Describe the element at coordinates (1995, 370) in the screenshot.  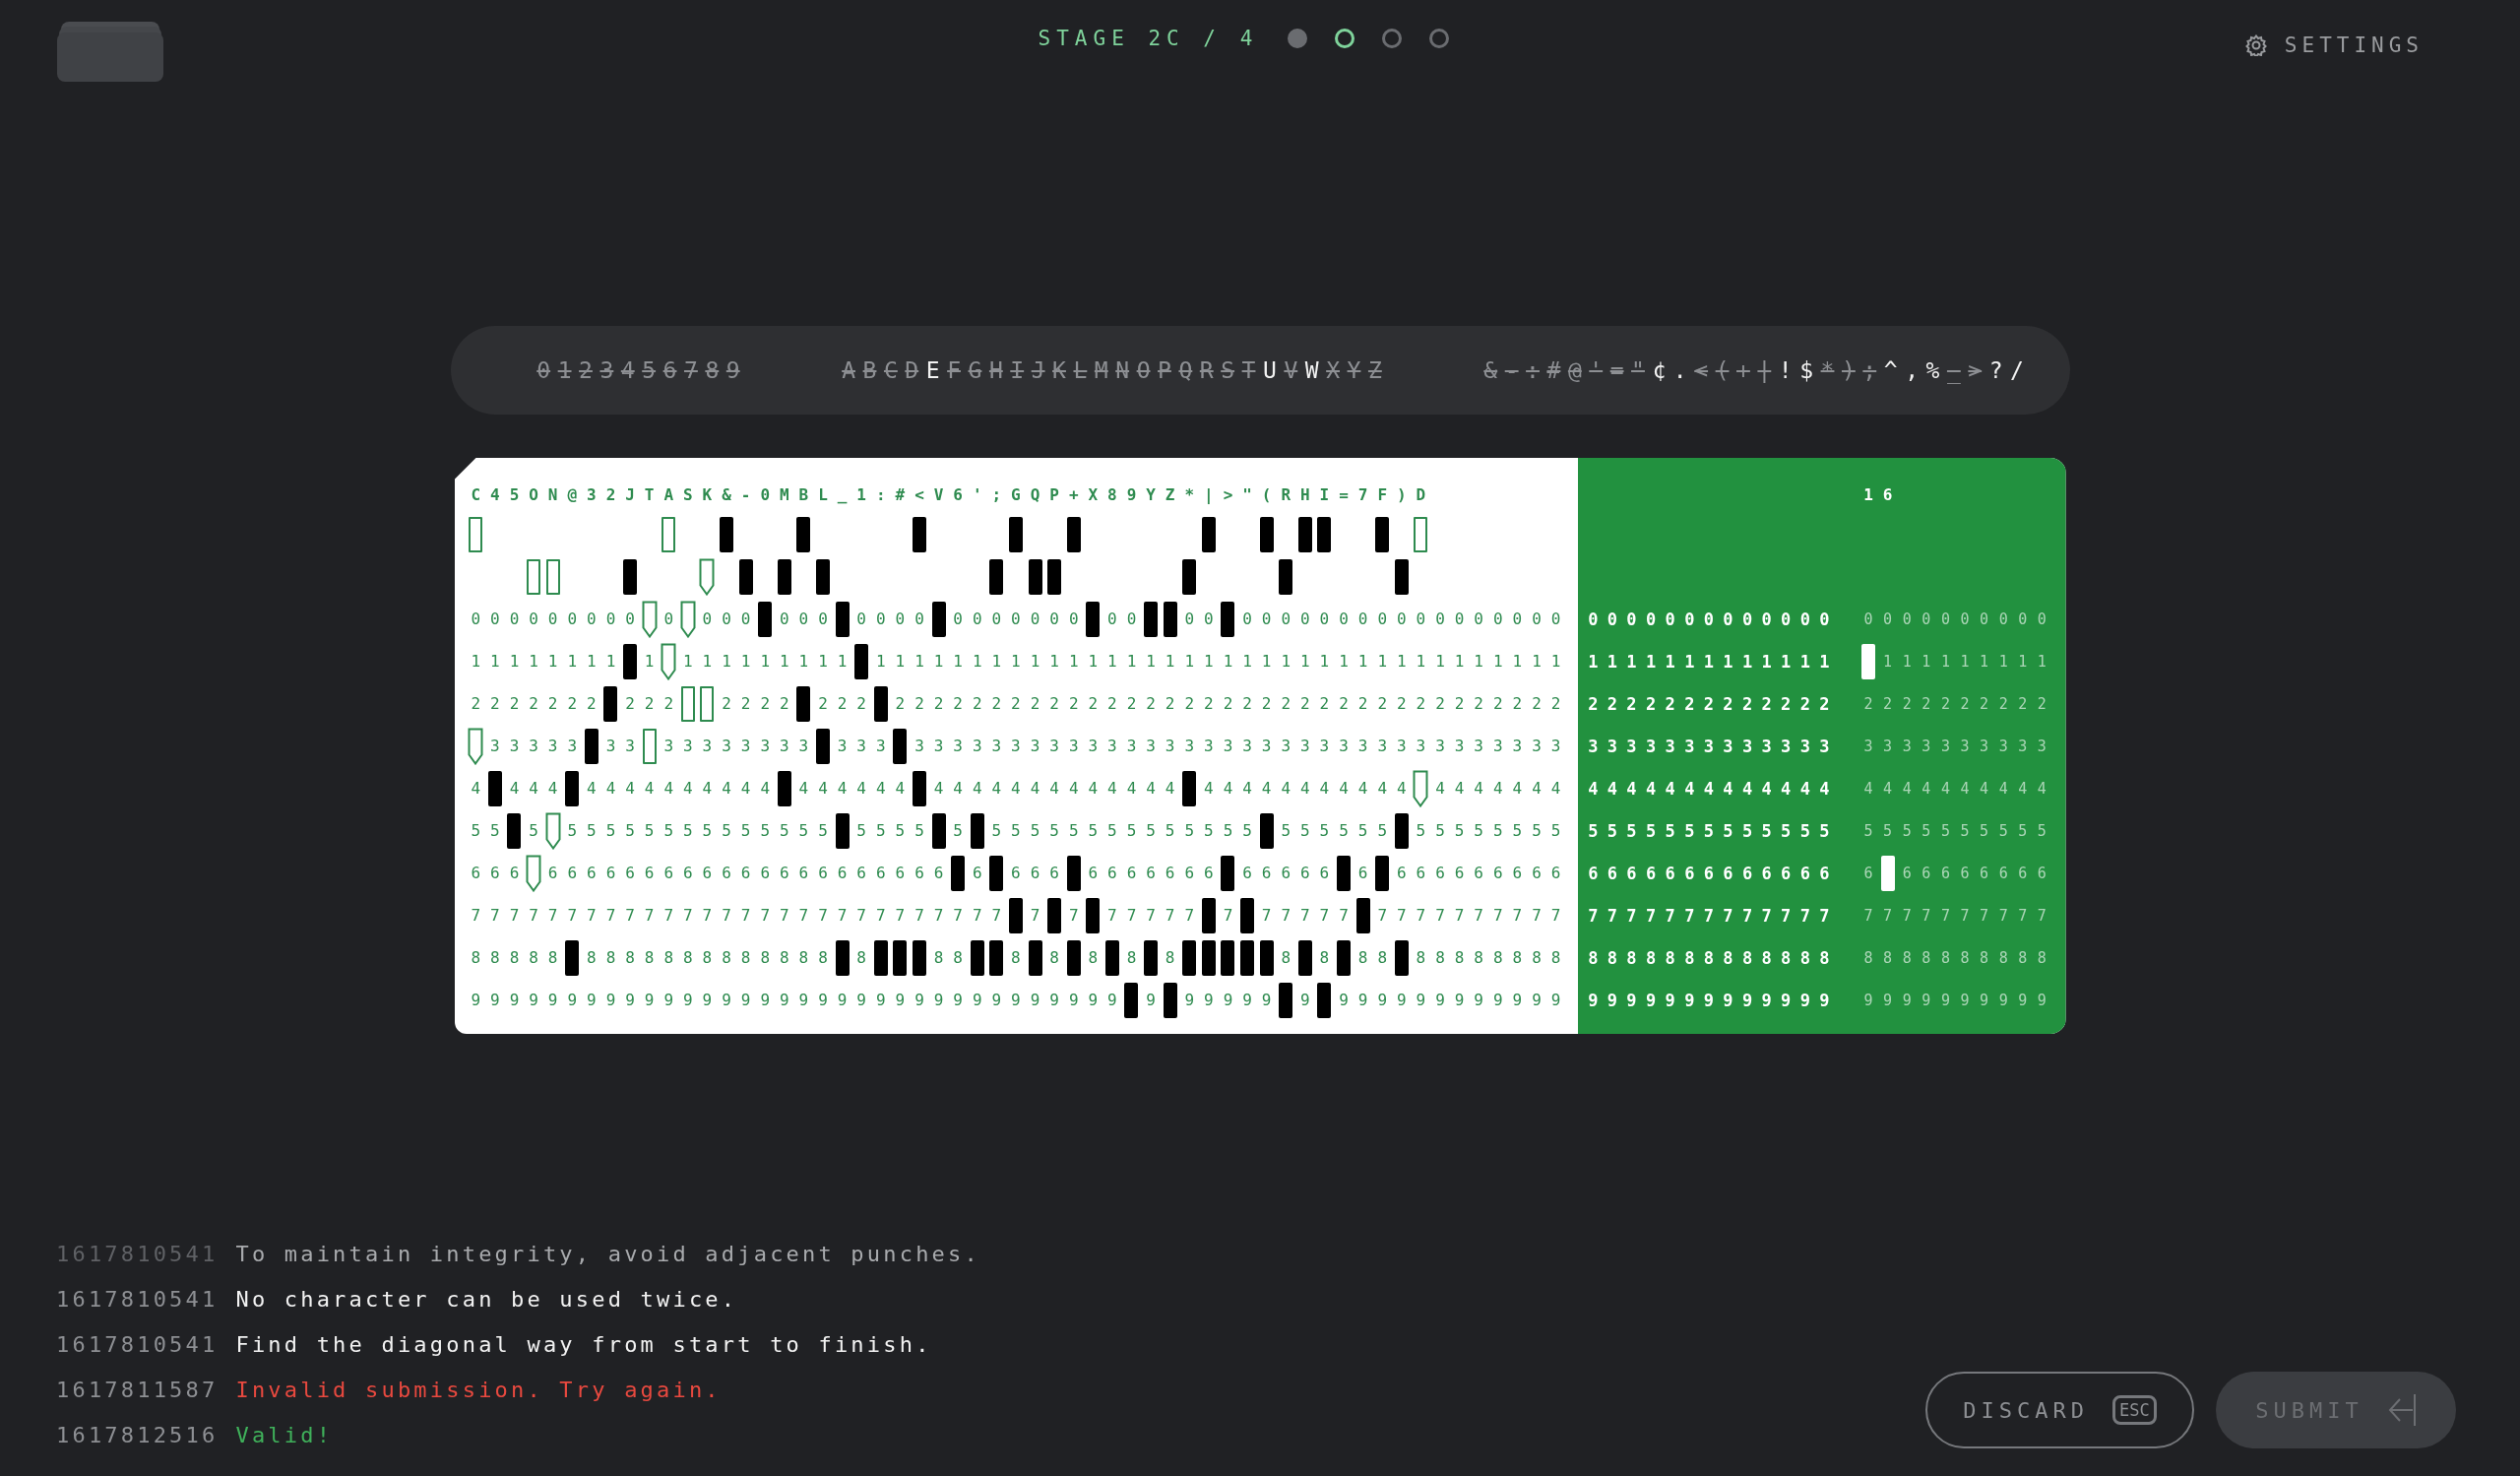
I see `available-character: ?` at that location.